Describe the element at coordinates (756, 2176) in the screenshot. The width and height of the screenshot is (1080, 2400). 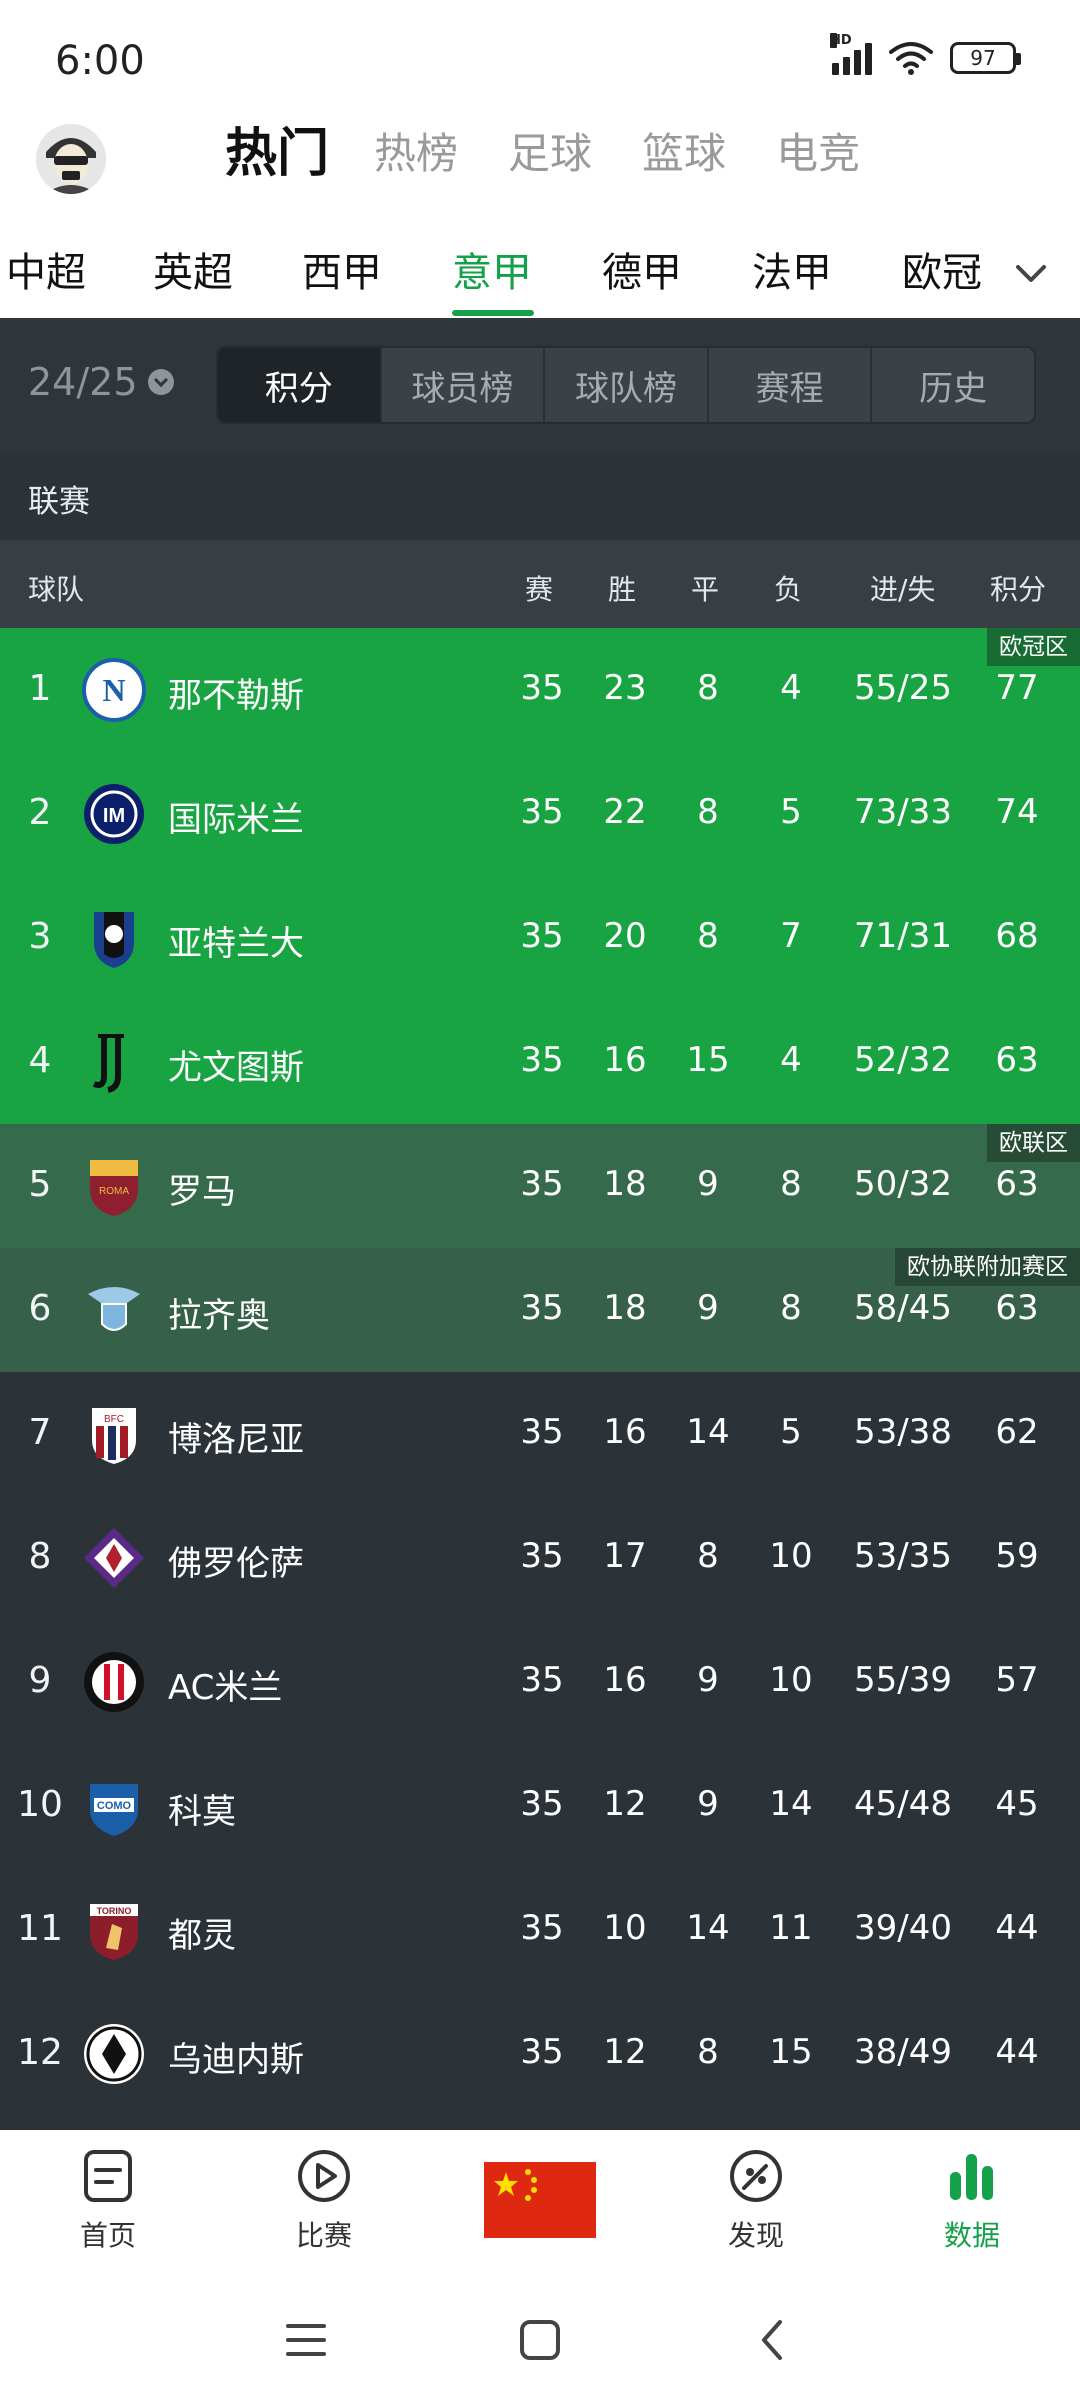
I see `discover-icon` at that location.